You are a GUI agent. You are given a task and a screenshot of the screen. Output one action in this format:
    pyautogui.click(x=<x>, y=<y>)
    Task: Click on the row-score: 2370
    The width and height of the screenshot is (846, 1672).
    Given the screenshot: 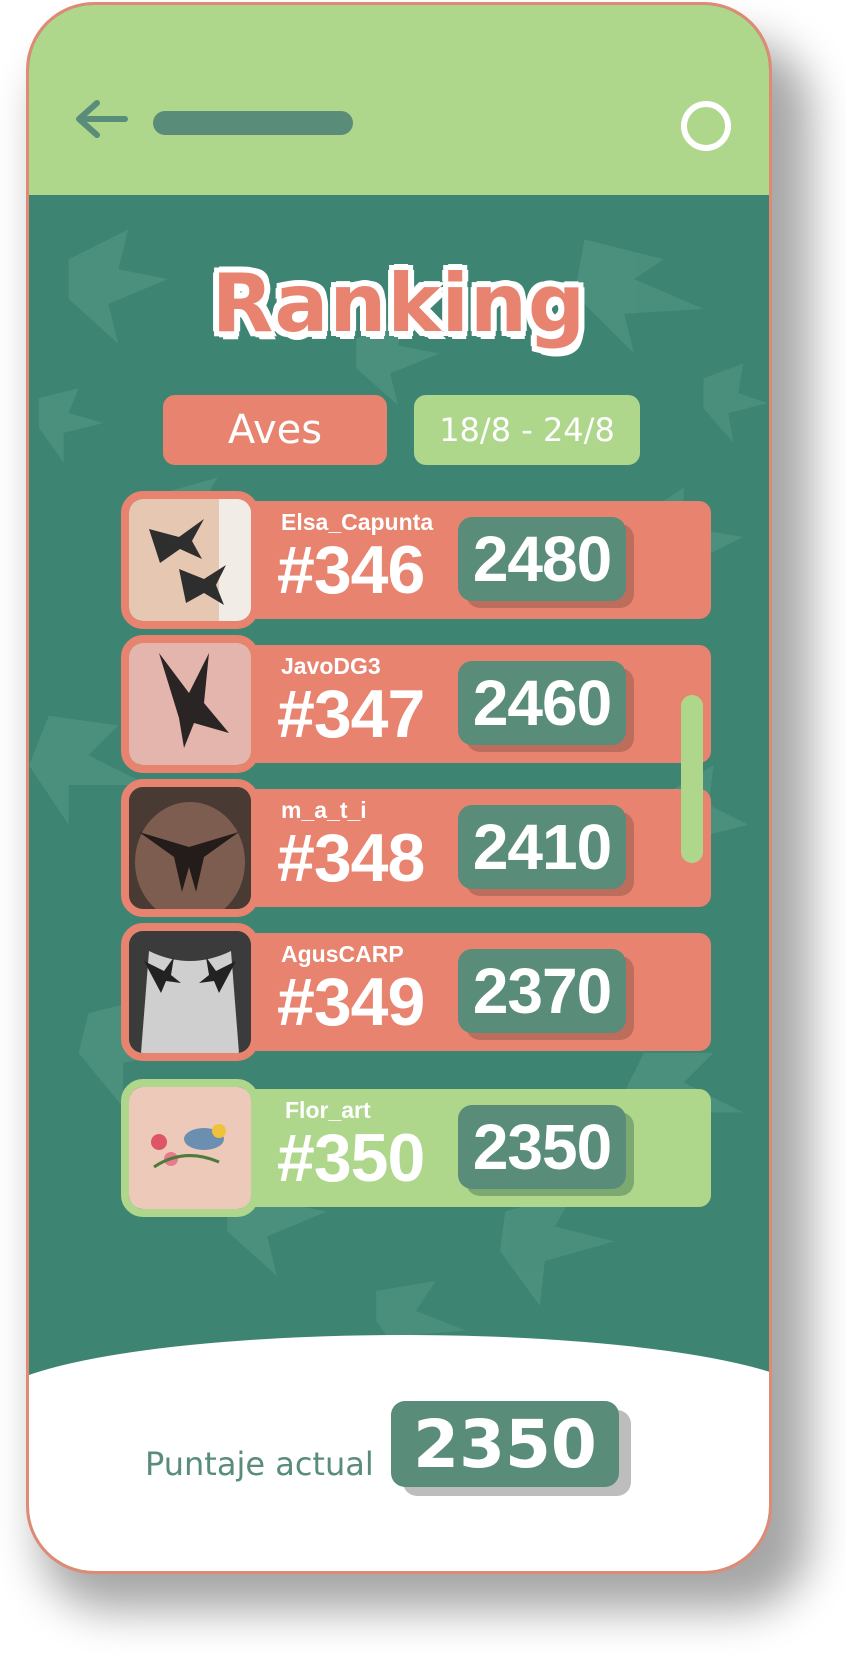 What is the action you would take?
    pyautogui.click(x=542, y=991)
    